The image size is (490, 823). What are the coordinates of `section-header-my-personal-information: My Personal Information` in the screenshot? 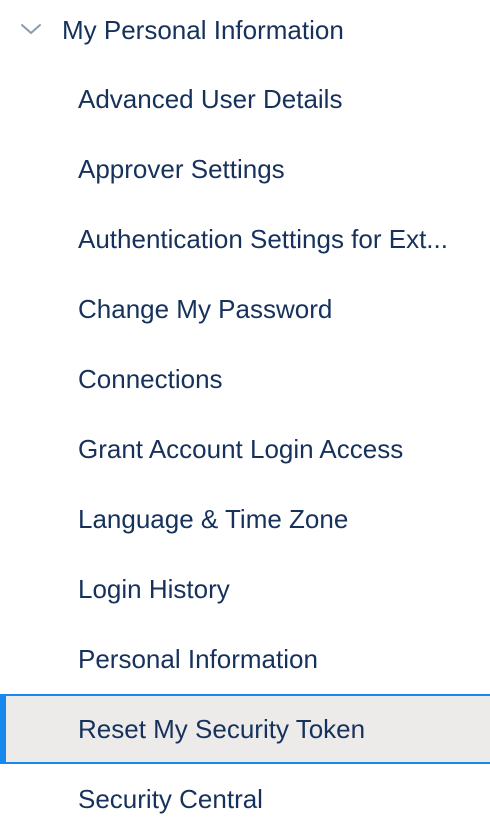 It's located at (245, 30).